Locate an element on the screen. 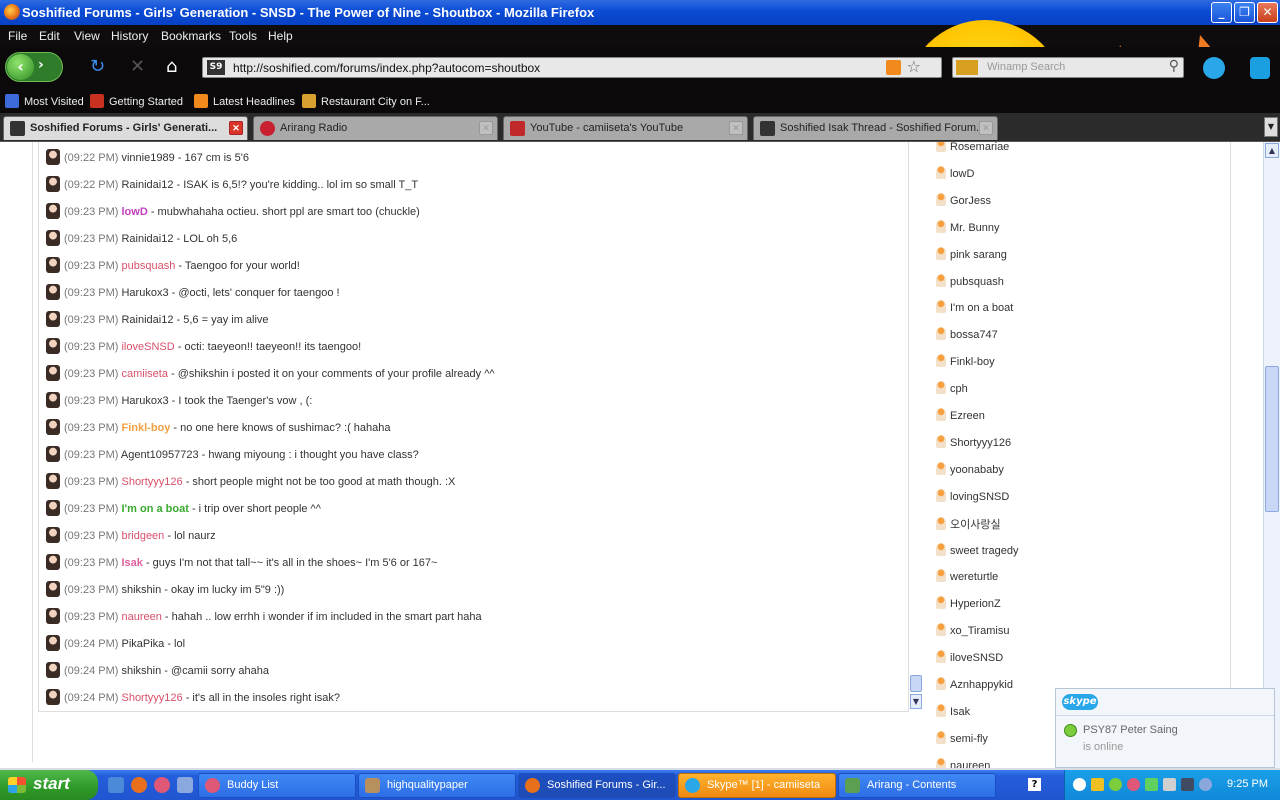 Image resolution: width=1280 pixels, height=800 pixels. online-user-item: yoonababy is located at coordinates (970, 470).